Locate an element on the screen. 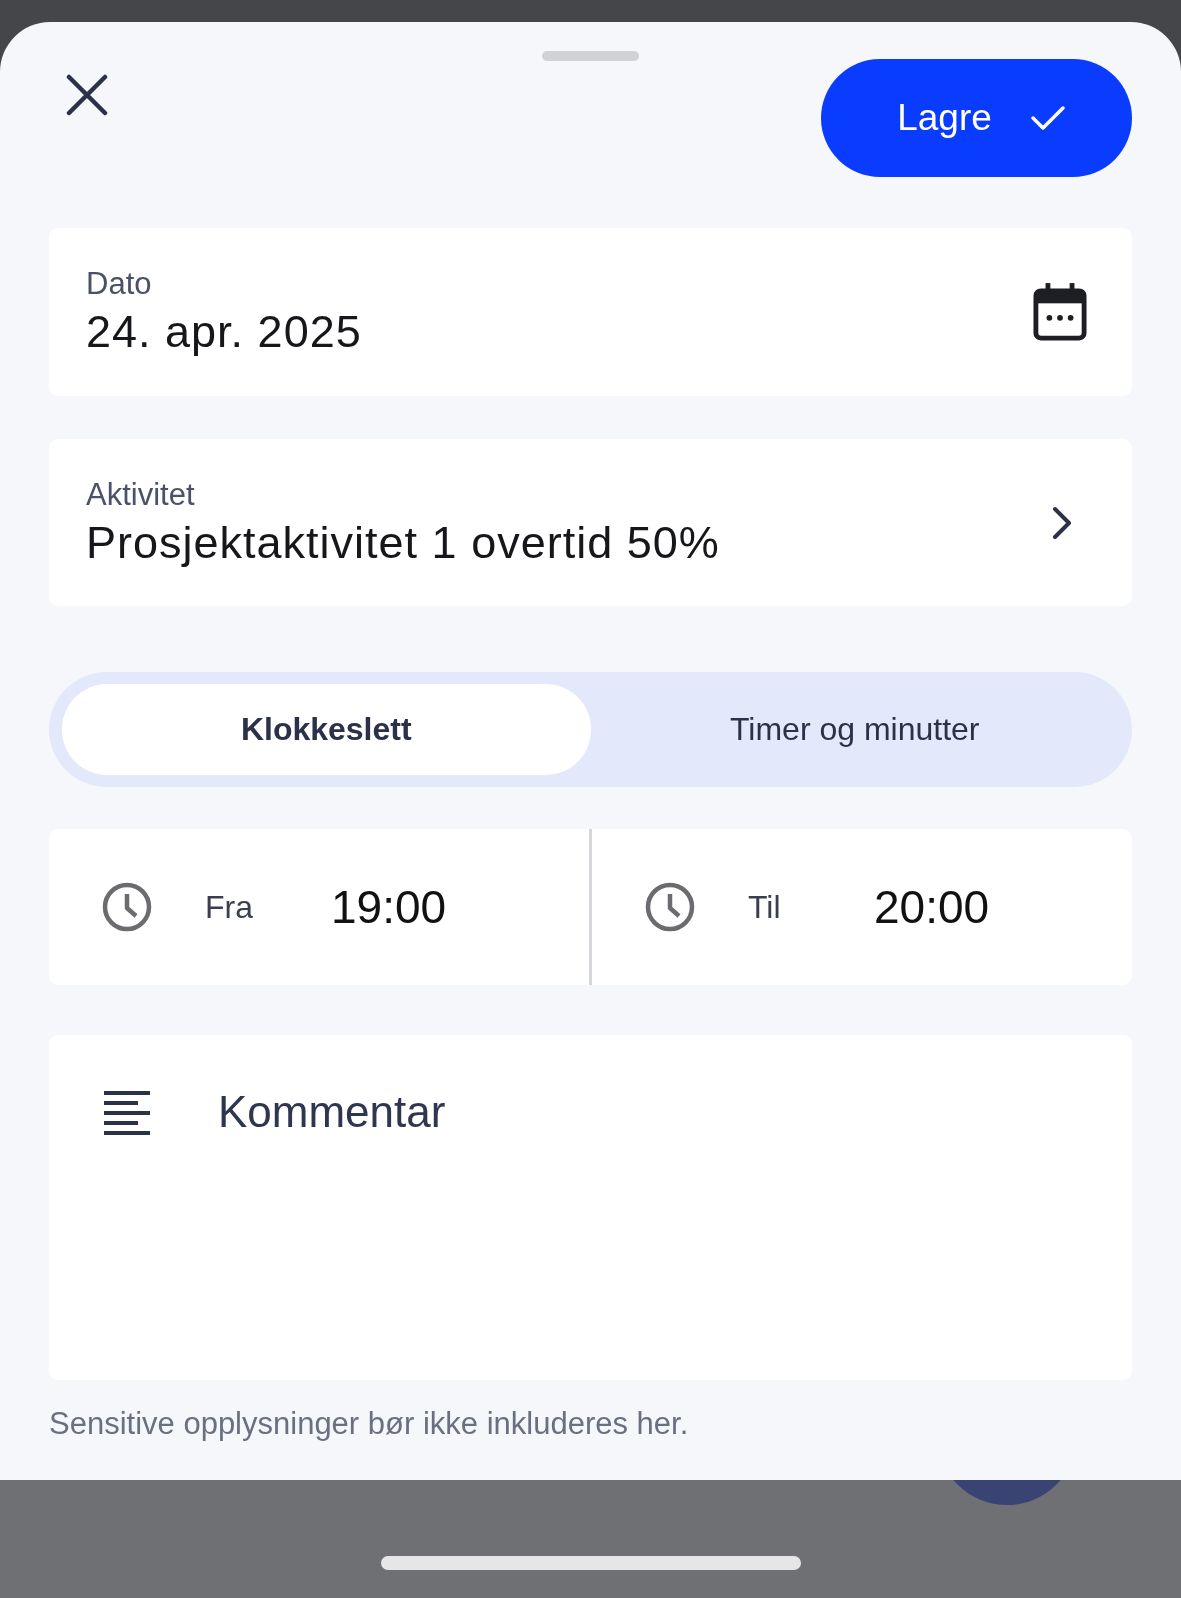 The image size is (1181, 1598). field-label: Aktivitet is located at coordinates (141, 494).